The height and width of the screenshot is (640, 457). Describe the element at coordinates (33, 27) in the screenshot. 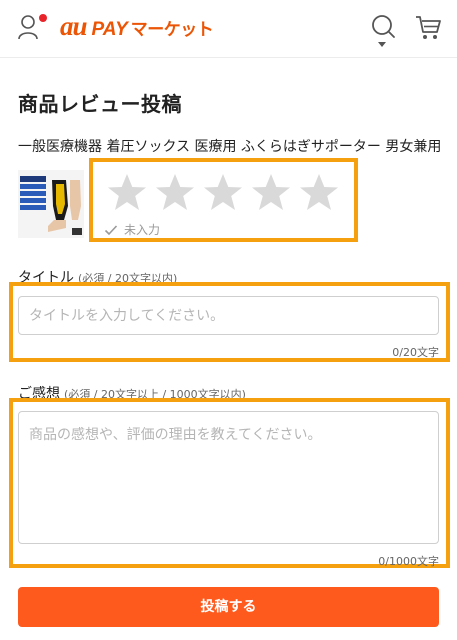

I see `user-icon` at that location.